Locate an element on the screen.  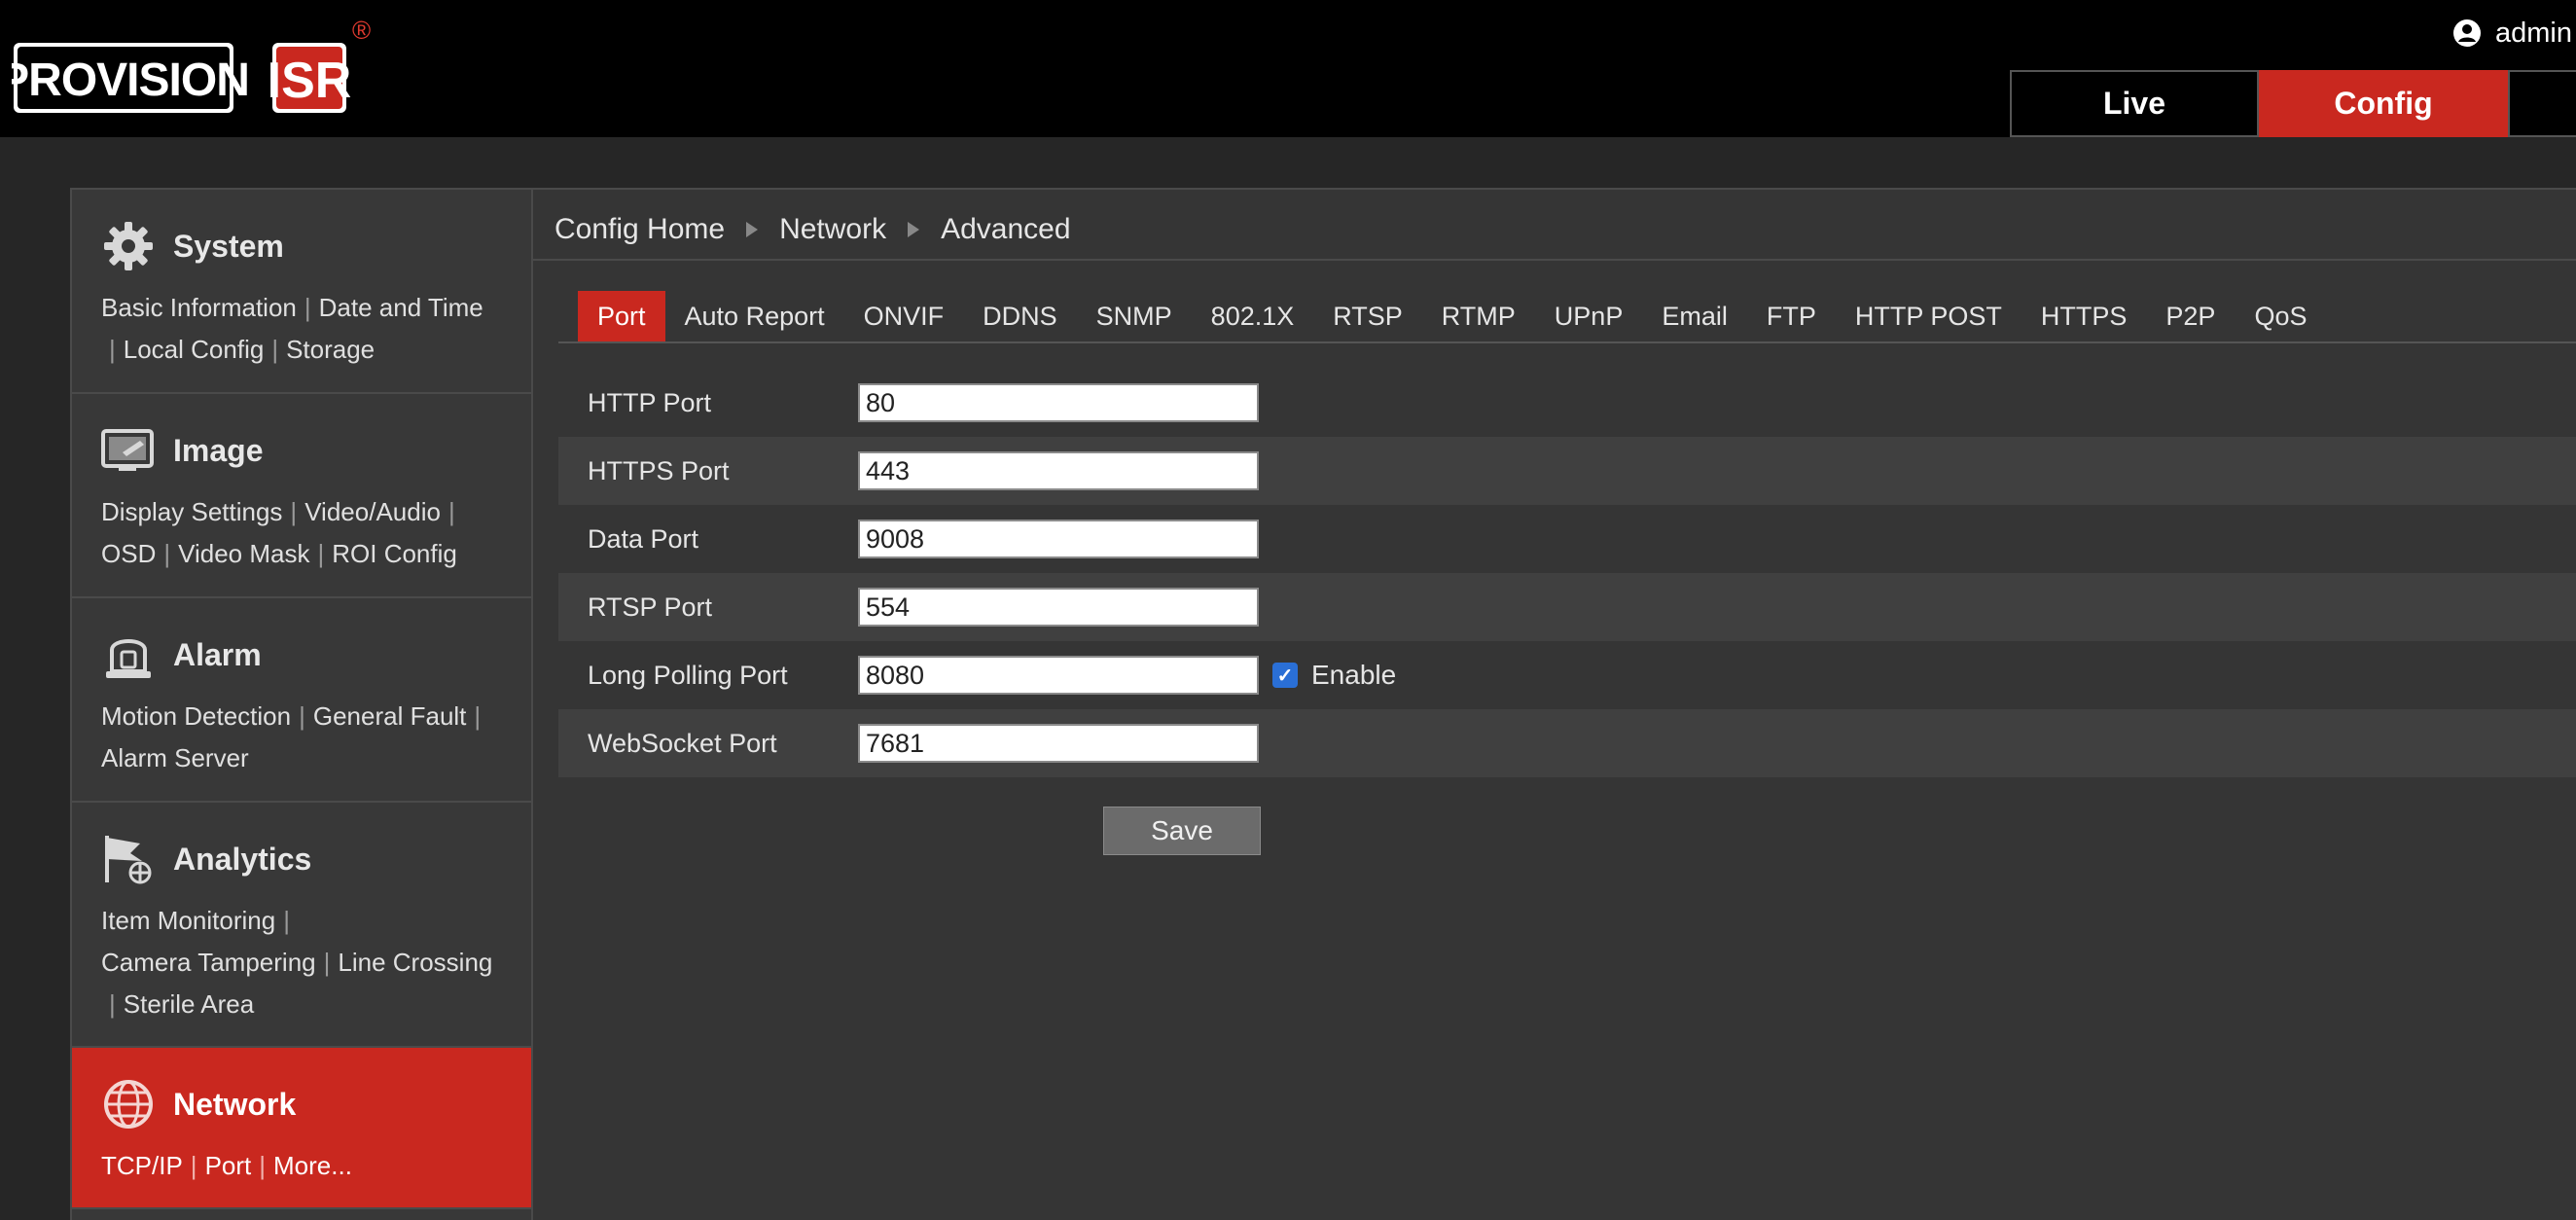
https-port-input is located at coordinates (1058, 471).